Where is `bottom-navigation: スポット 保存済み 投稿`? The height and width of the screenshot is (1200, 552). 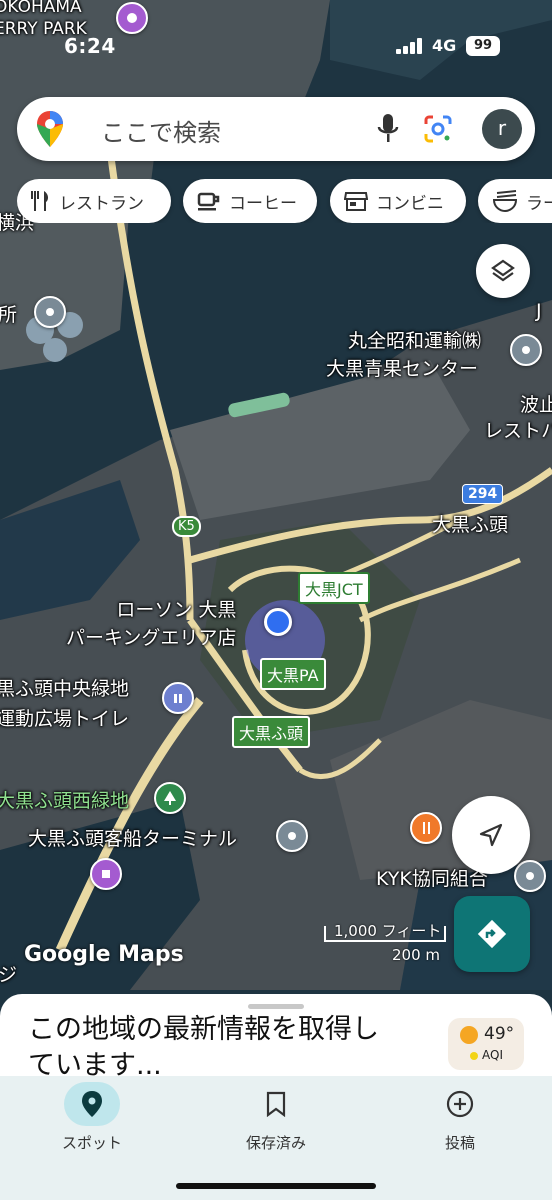 bottom-navigation: スポット 保存済み 投稿 is located at coordinates (276, 1138).